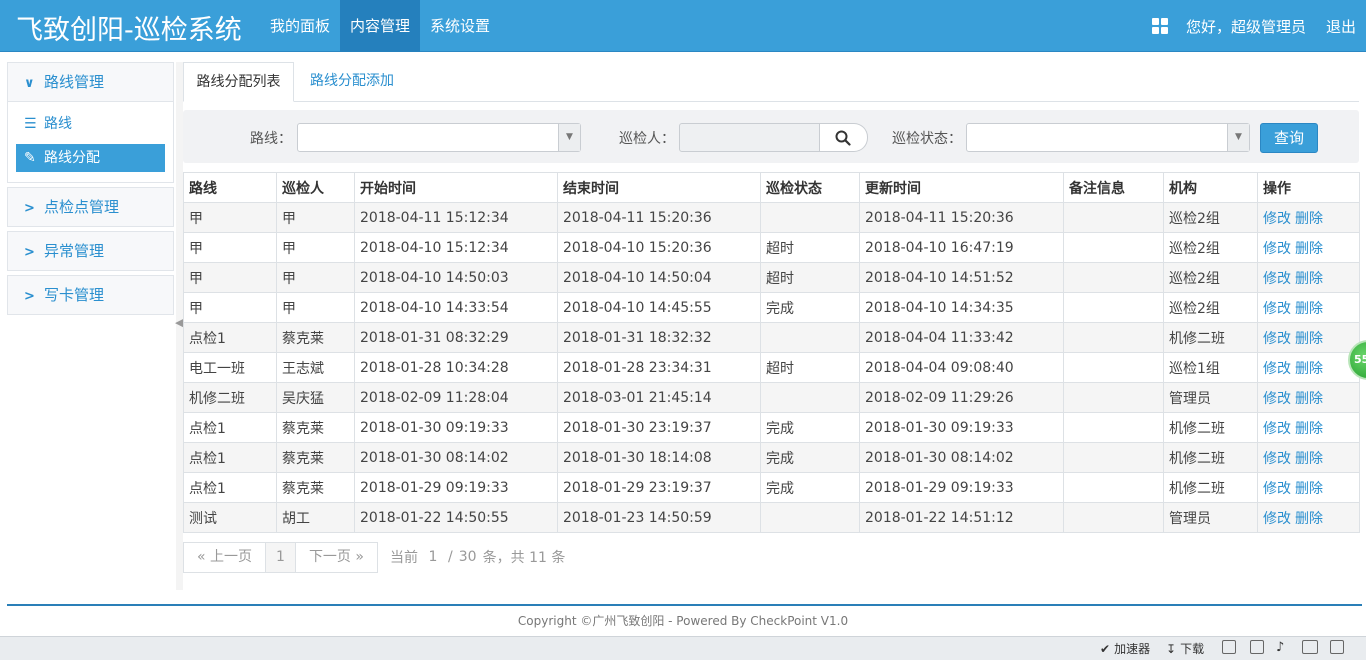 The image size is (1366, 660). Describe the element at coordinates (1280, 647) in the screenshot. I see `speaker-icon: ♪` at that location.